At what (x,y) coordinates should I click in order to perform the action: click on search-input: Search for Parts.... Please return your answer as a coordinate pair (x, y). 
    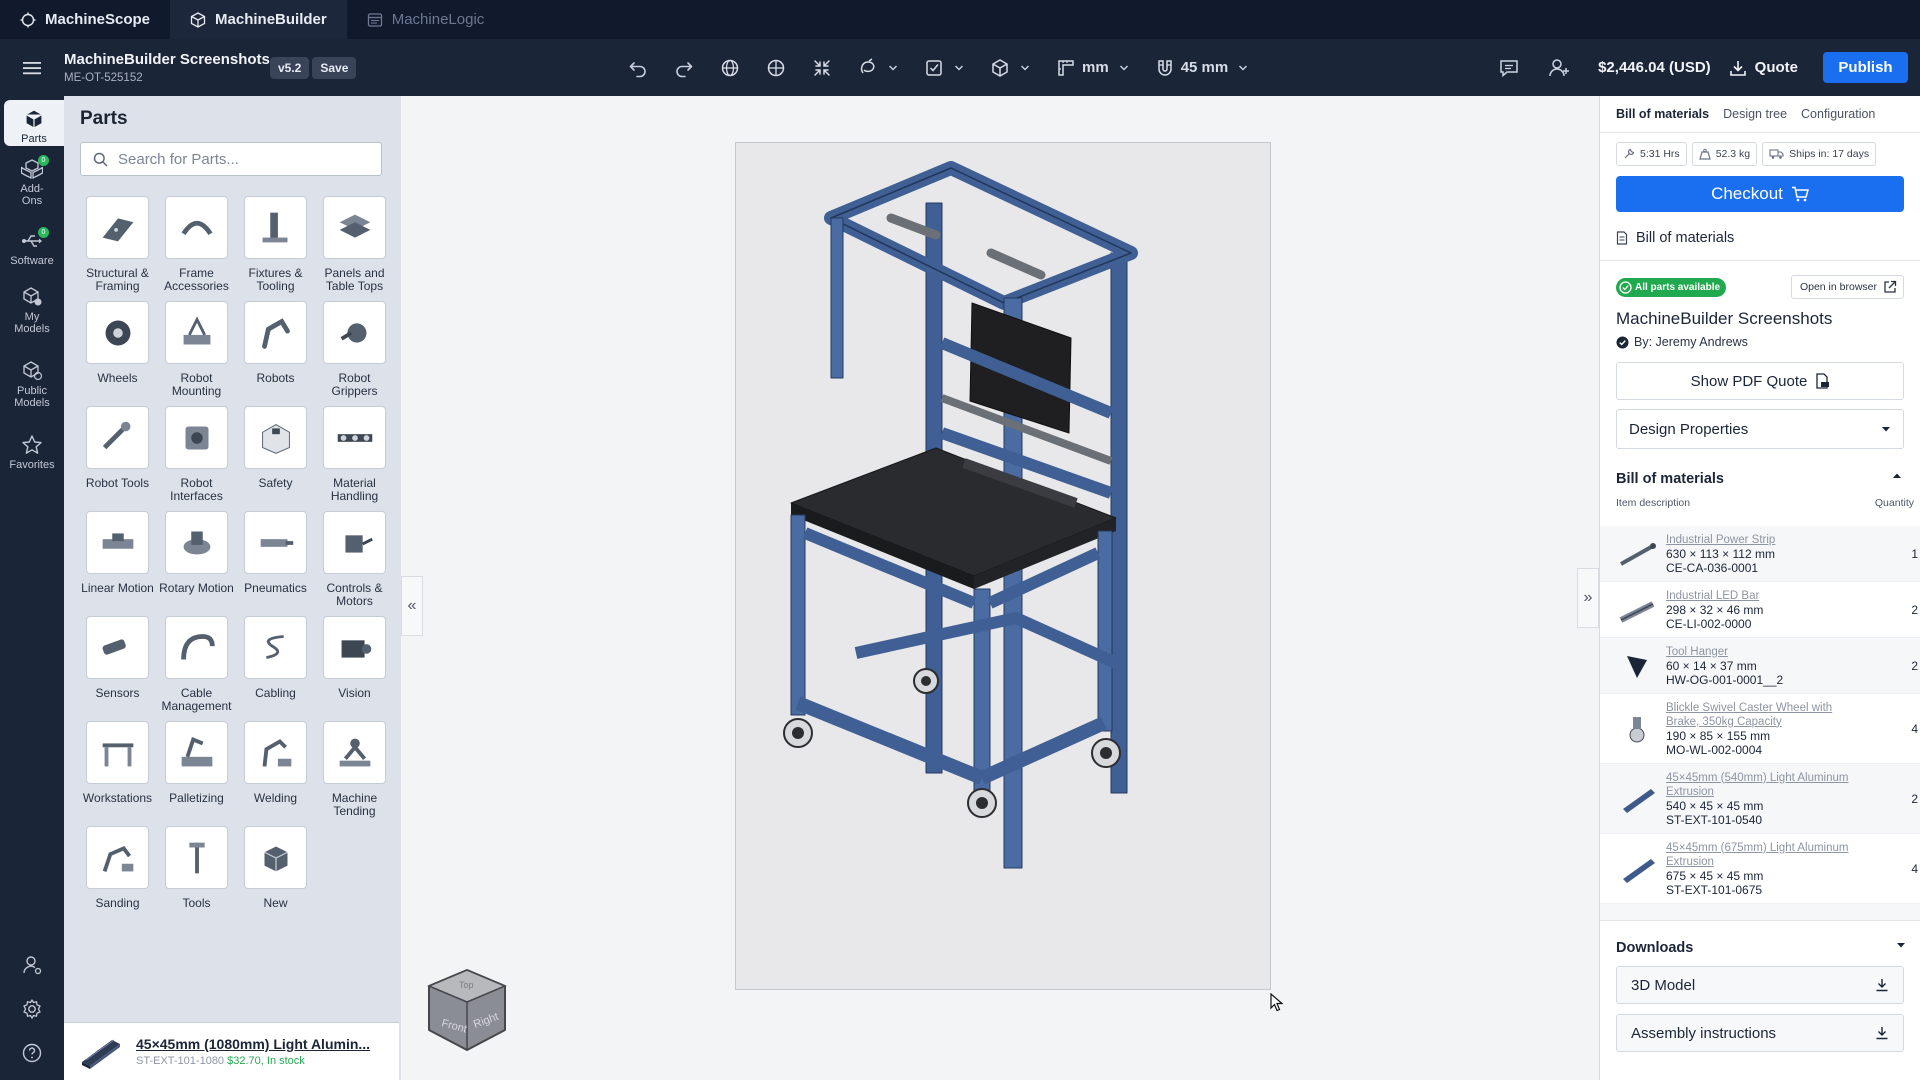
    Looking at the image, I should click on (231, 159).